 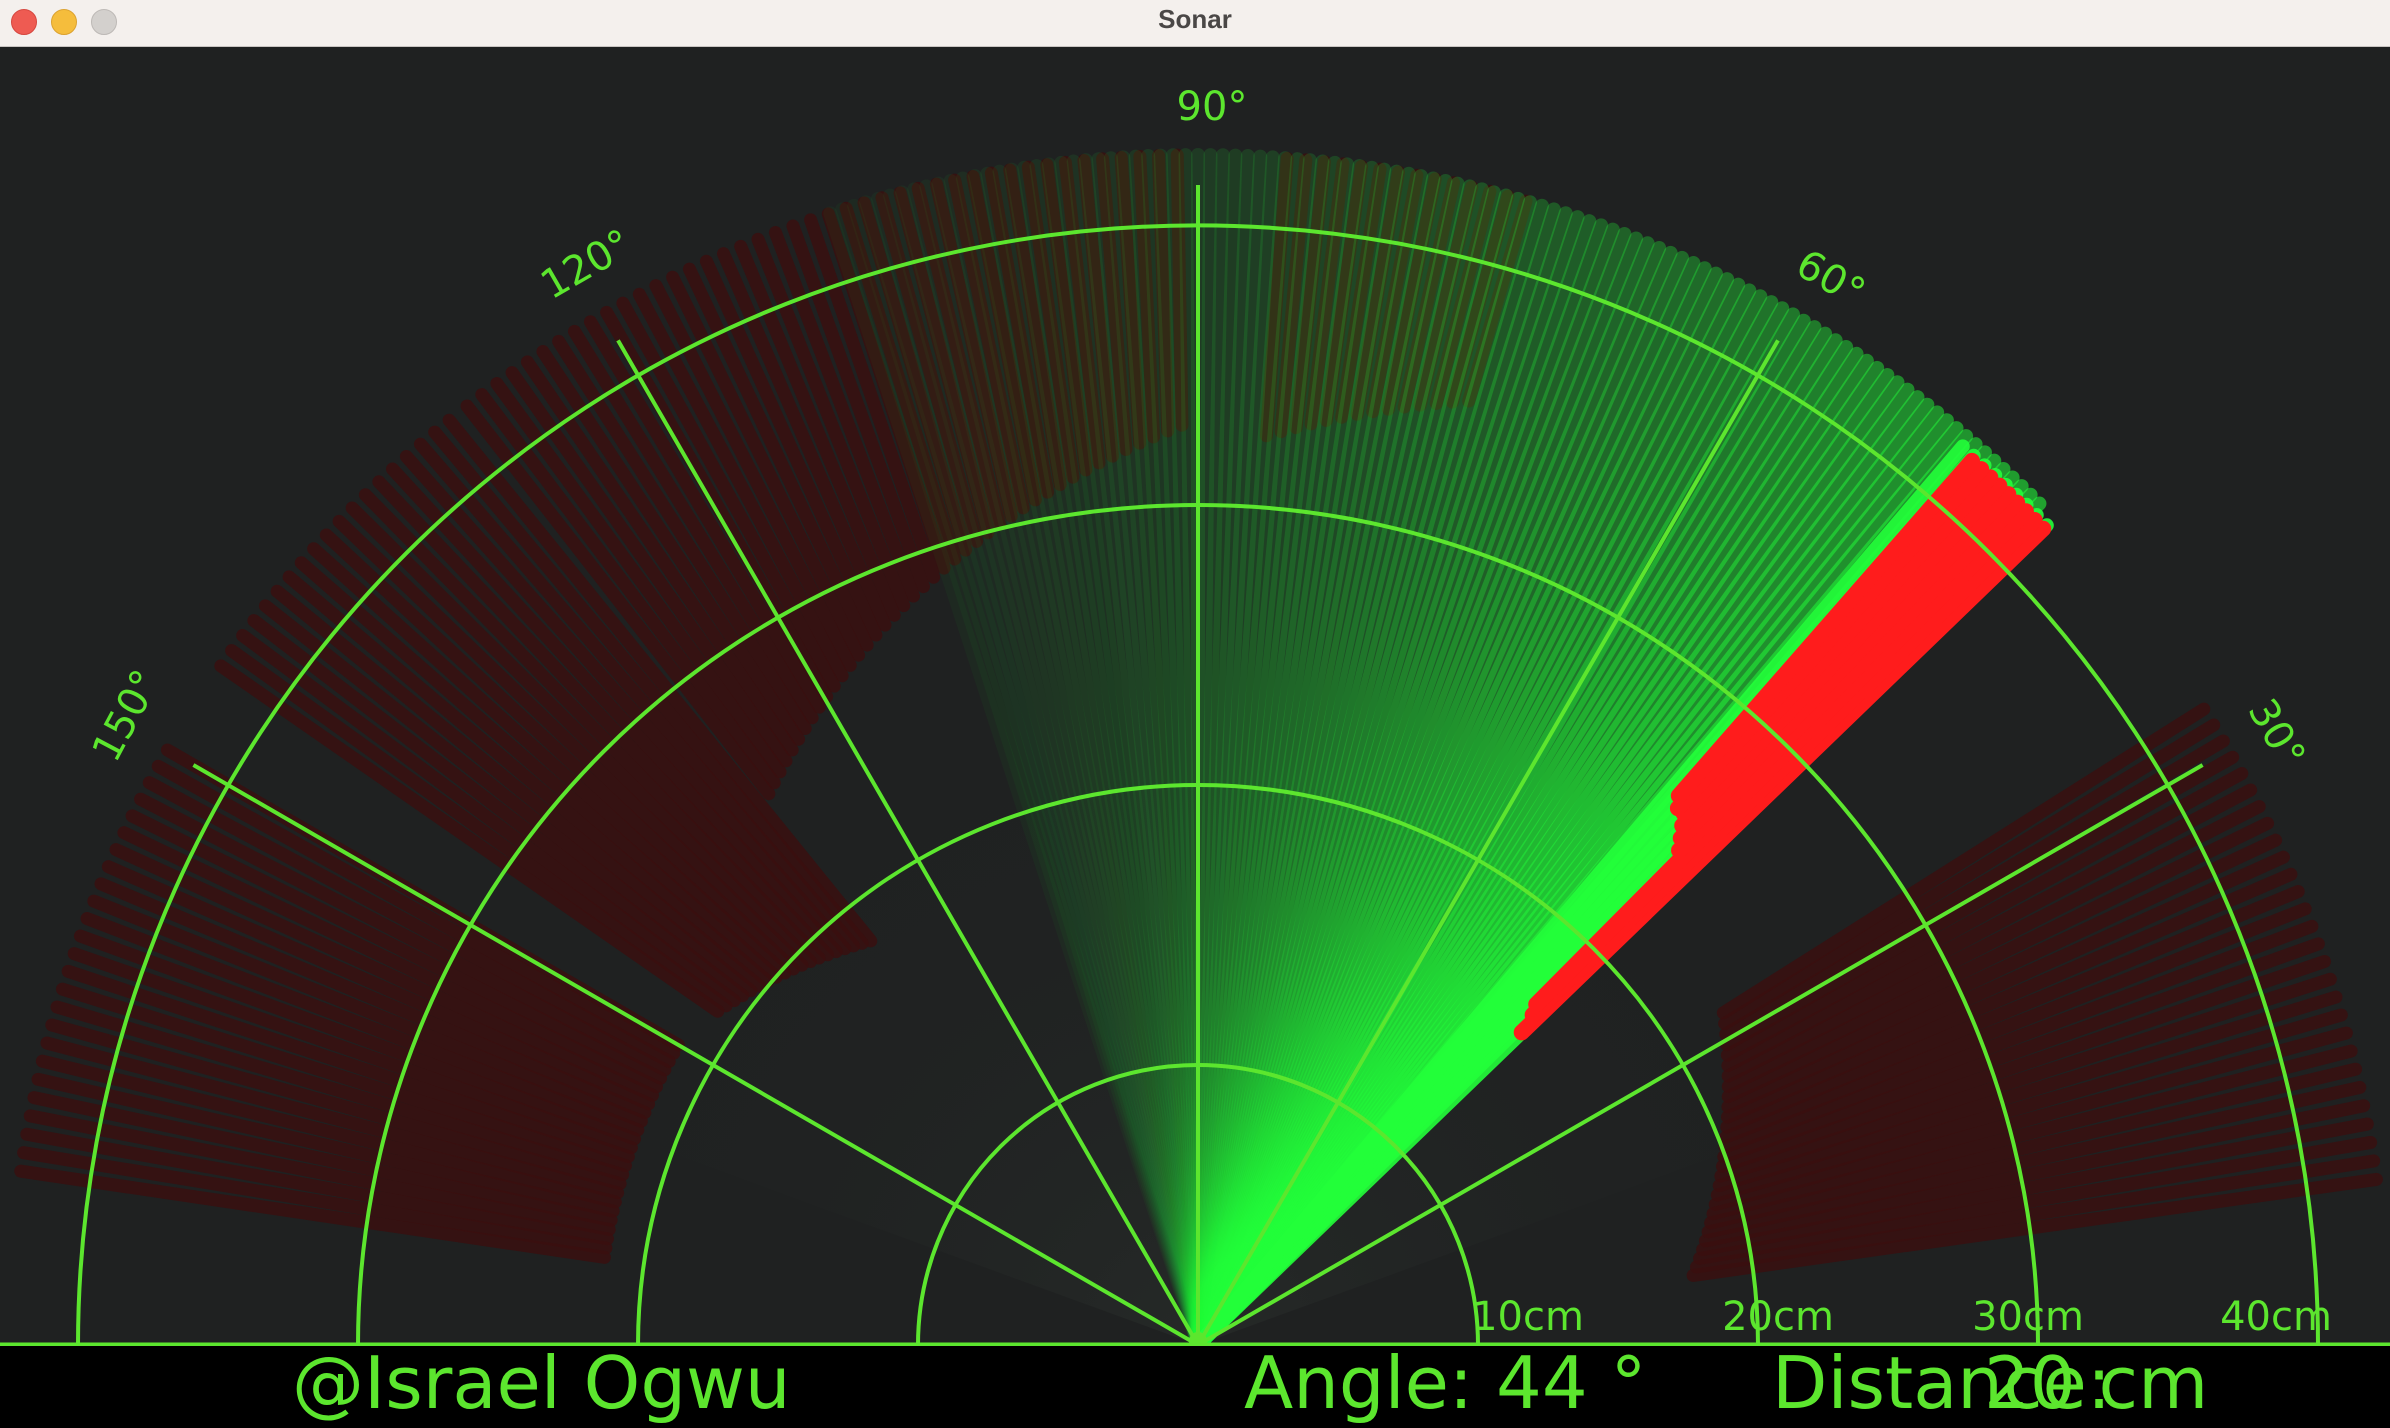 I want to click on range-label-30cm: 30cm, so click(x=2028, y=1317).